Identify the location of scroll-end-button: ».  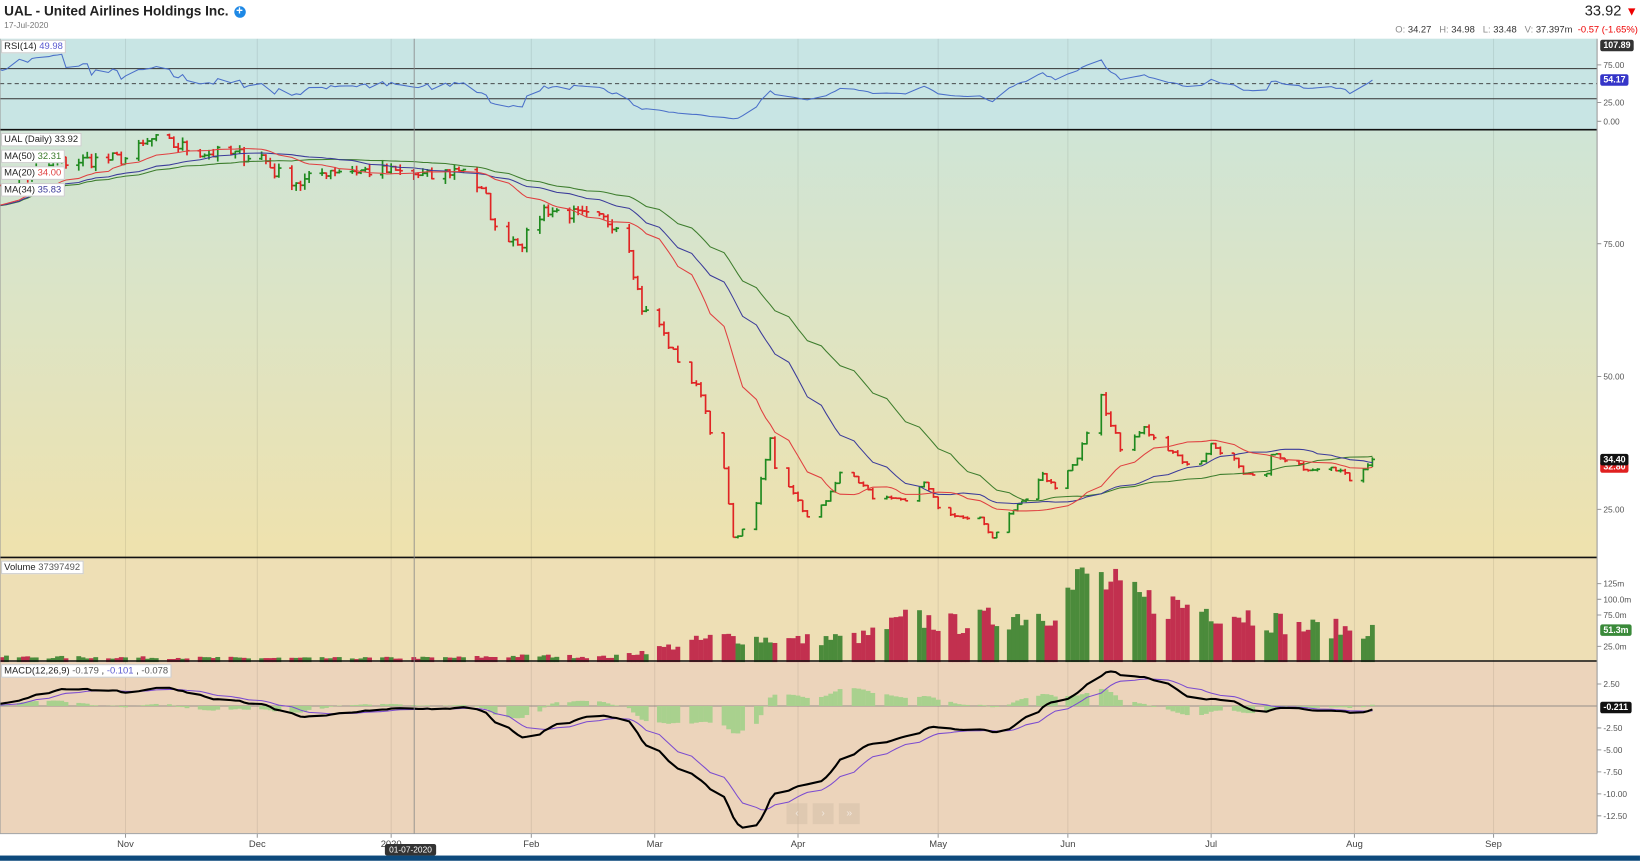
(849, 814).